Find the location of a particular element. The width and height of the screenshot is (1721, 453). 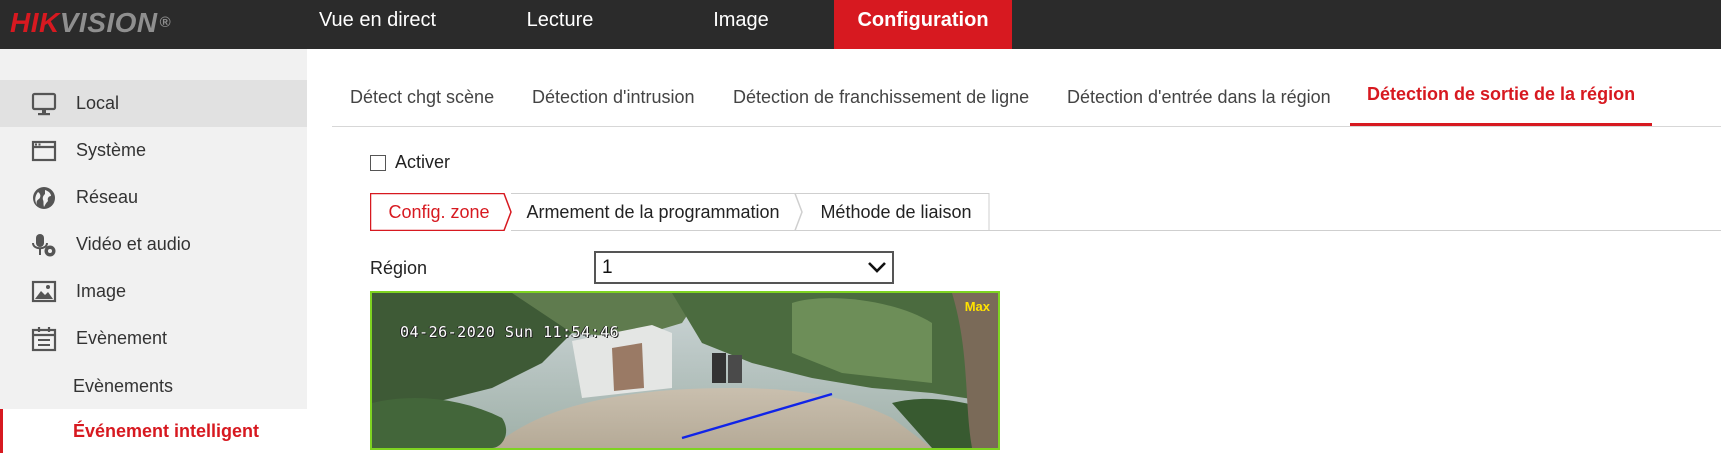

subtabs-divider is located at coordinates (1355, 230).